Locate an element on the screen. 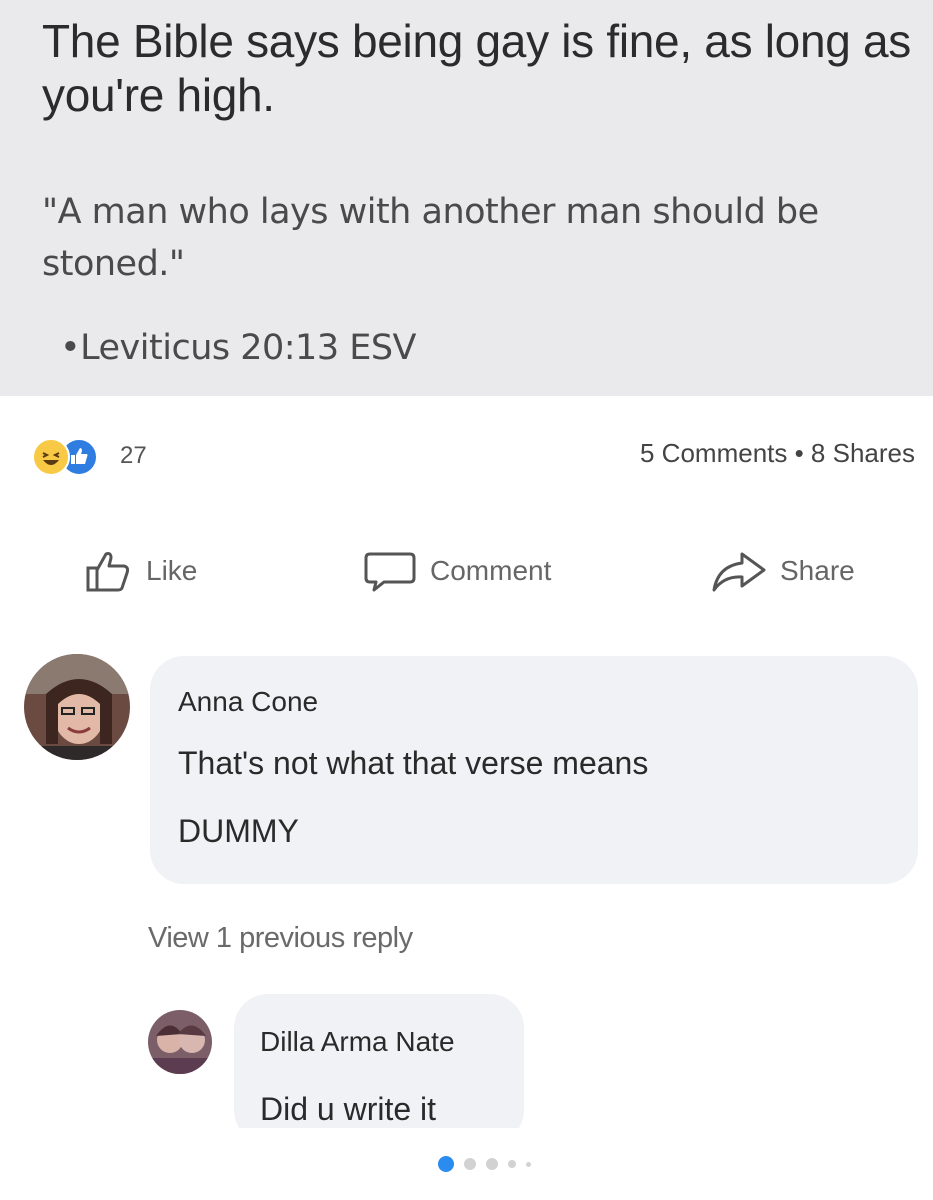 The width and height of the screenshot is (933, 1200). comment-text: That's not what that verse means is located at coordinates (413, 763).